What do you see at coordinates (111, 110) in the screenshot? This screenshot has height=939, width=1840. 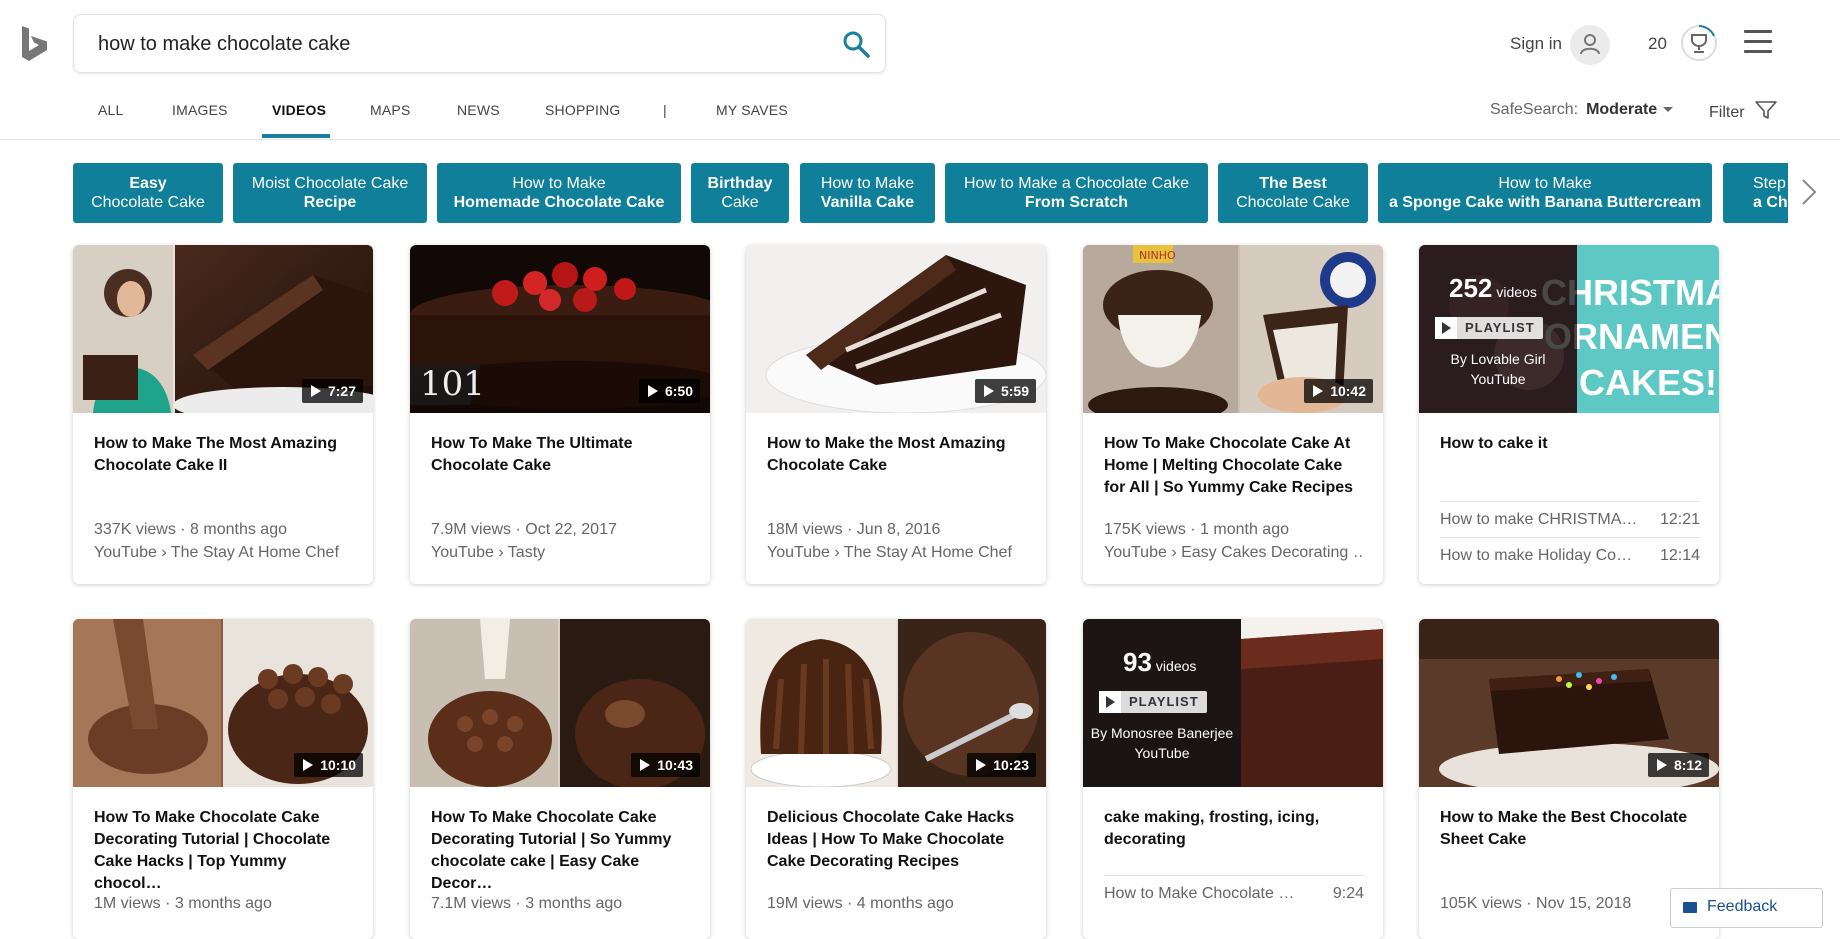 I see `tab-all: ALL` at bounding box center [111, 110].